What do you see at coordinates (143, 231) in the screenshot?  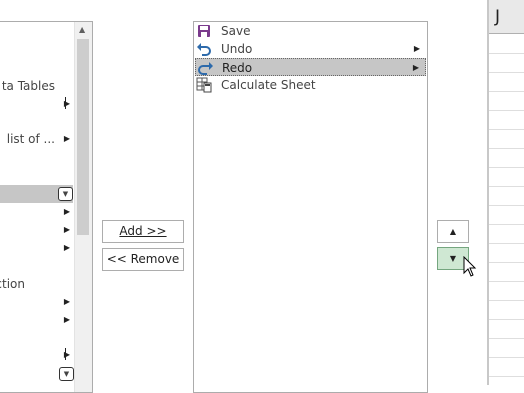 I see `add-button: Add >>` at bounding box center [143, 231].